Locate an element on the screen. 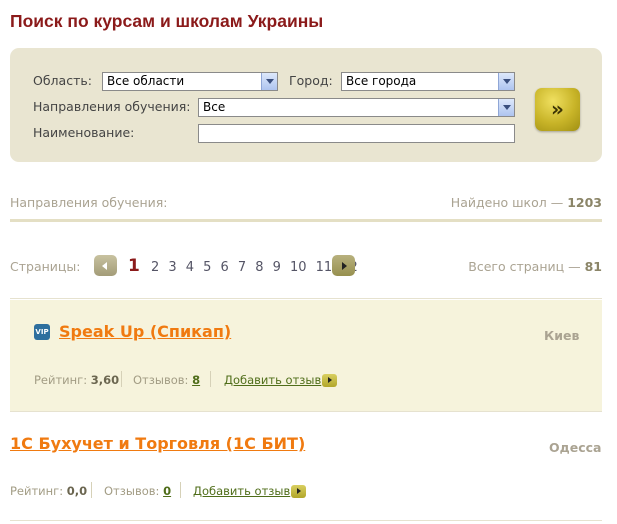  page-link: 8 is located at coordinates (259, 268).